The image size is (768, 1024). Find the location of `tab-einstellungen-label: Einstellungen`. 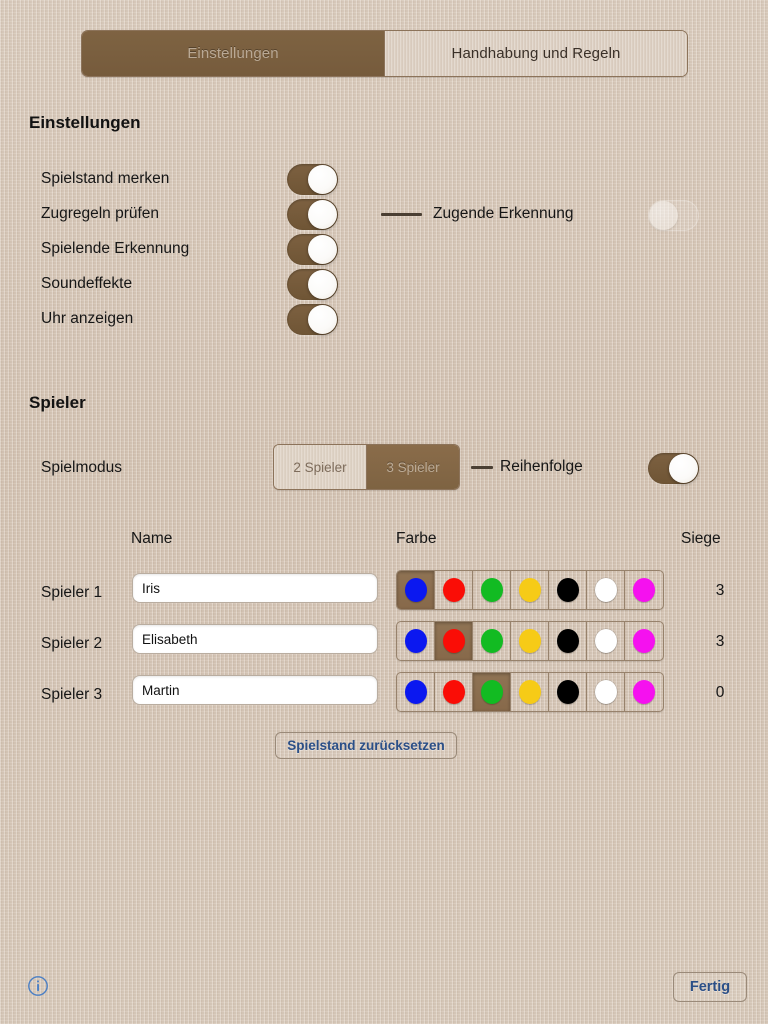

tab-einstellungen-label: Einstellungen is located at coordinates (233, 53).